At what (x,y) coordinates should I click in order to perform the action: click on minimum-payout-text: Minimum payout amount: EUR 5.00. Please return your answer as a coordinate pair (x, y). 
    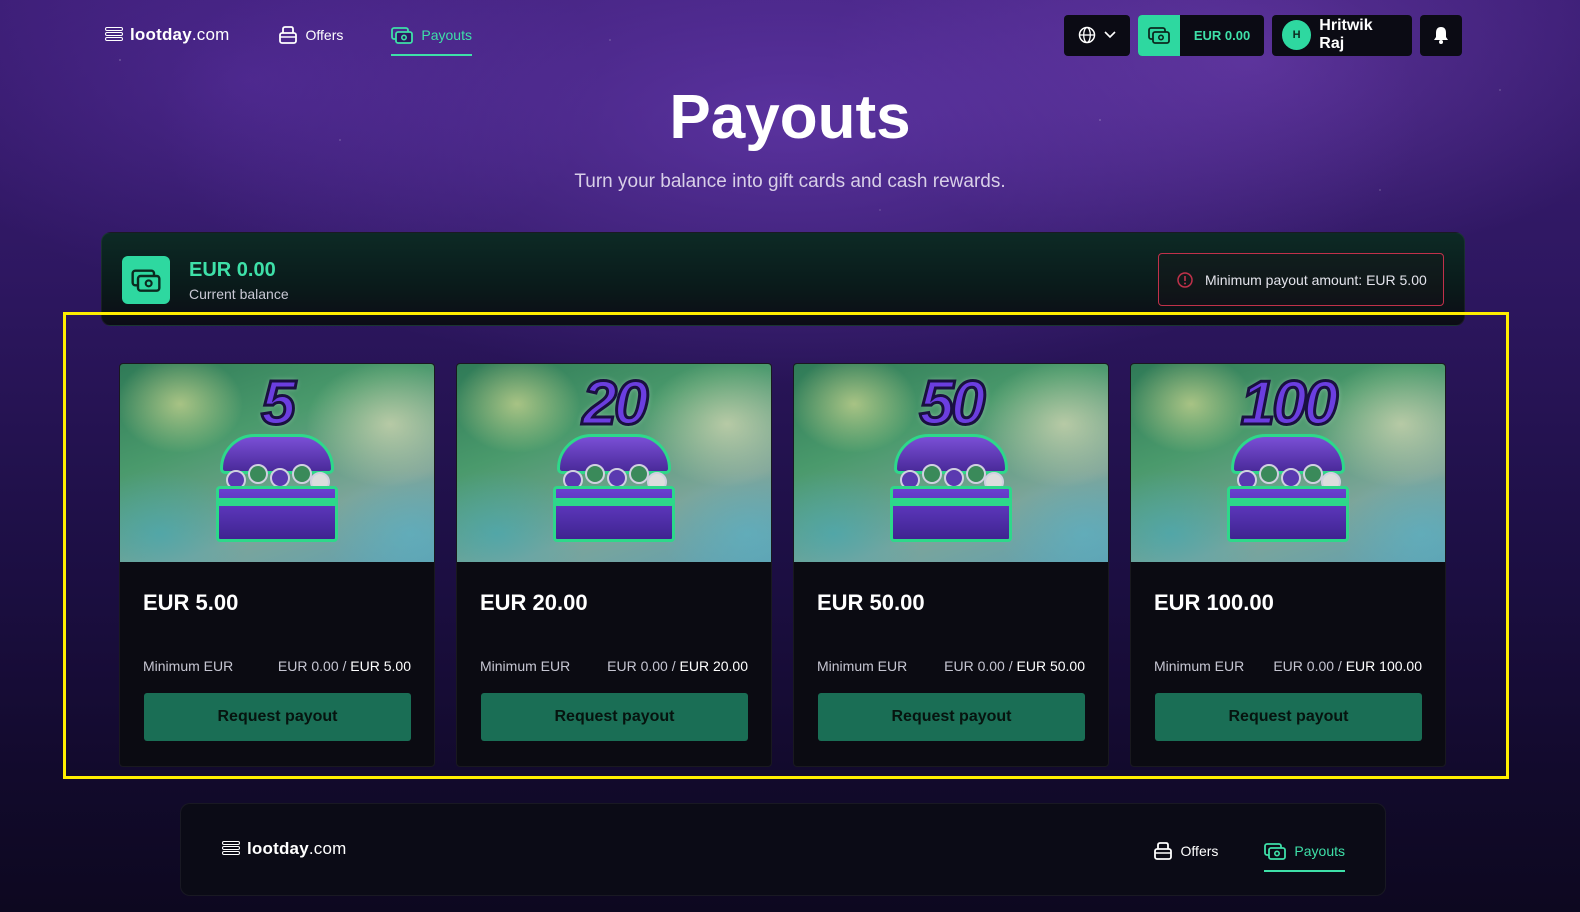
    Looking at the image, I should click on (1316, 279).